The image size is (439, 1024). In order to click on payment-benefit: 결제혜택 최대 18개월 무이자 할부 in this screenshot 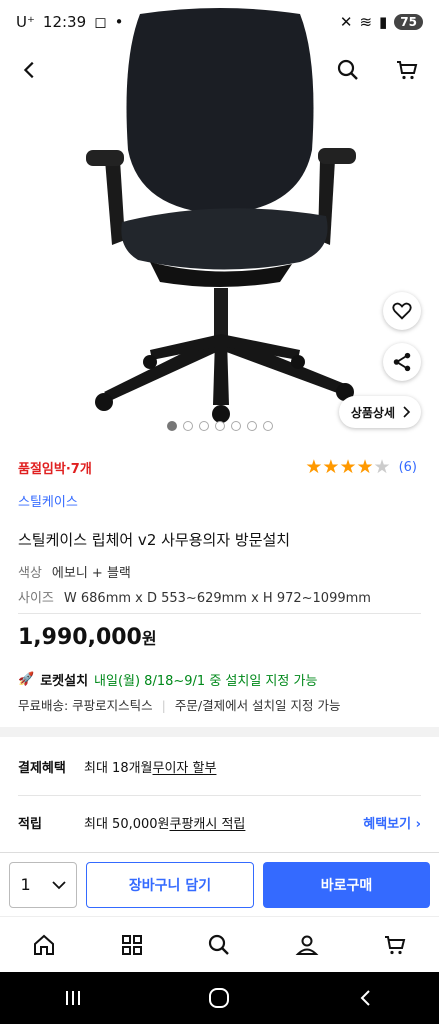, I will do `click(219, 766)`.